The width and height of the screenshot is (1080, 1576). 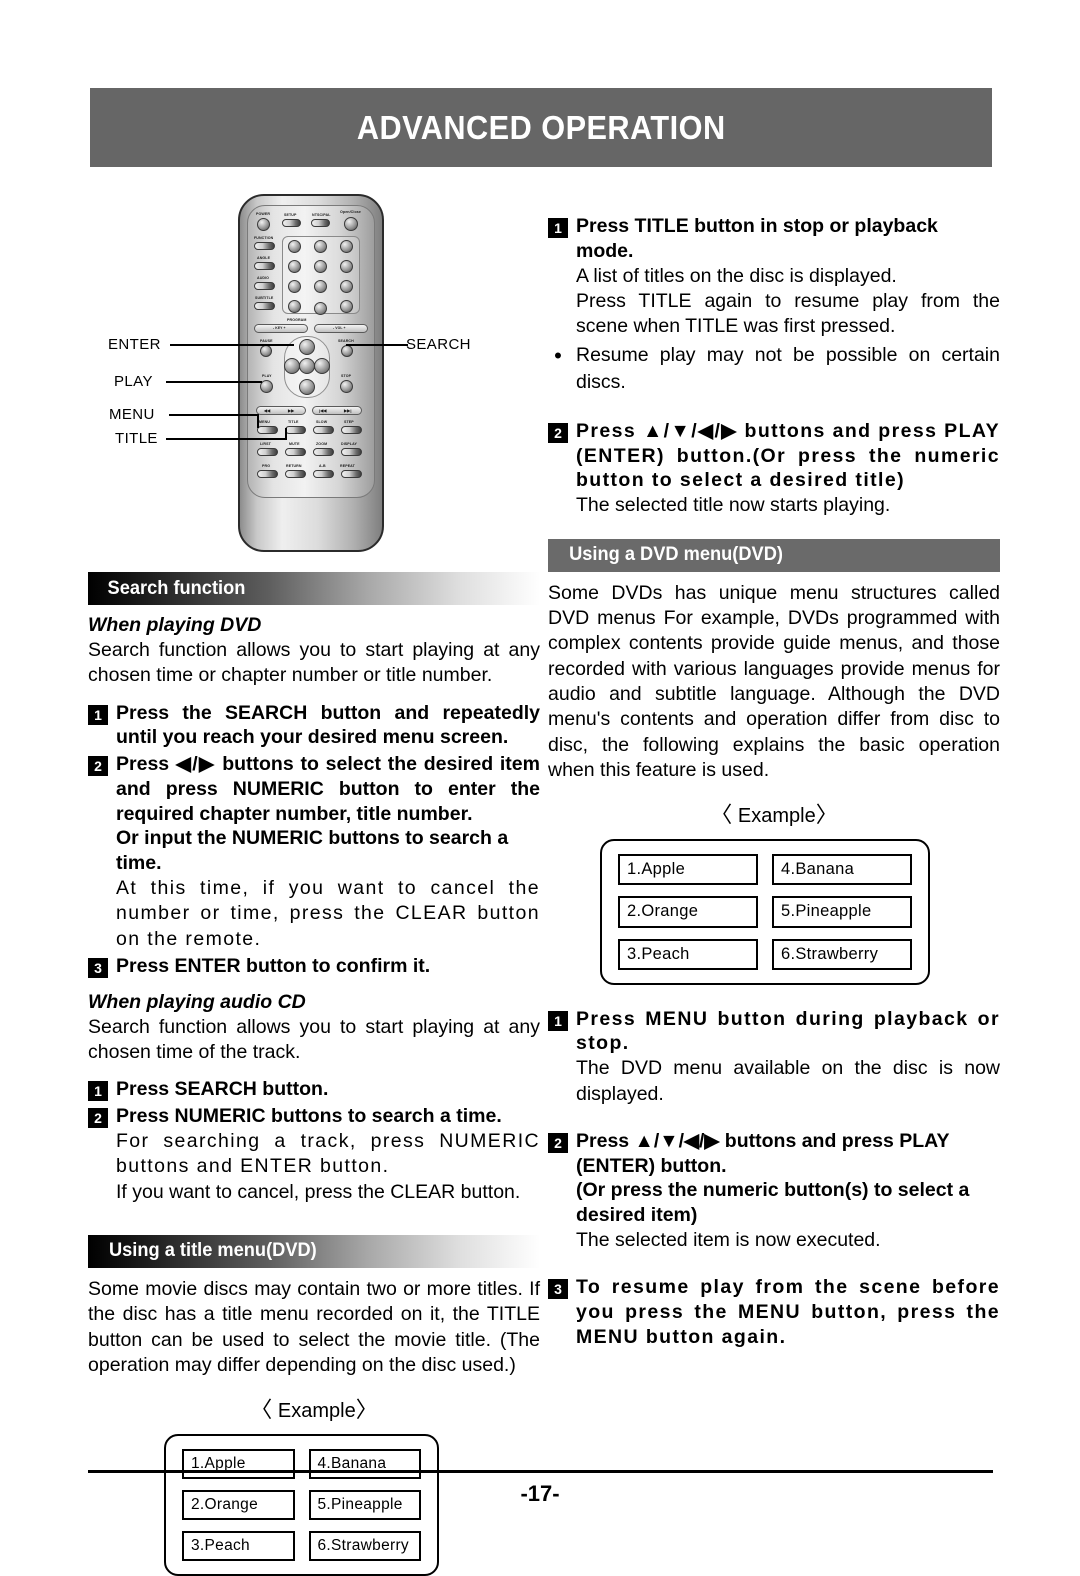 What do you see at coordinates (290, 215) in the screenshot?
I see `remote-label-setup: SETUP` at bounding box center [290, 215].